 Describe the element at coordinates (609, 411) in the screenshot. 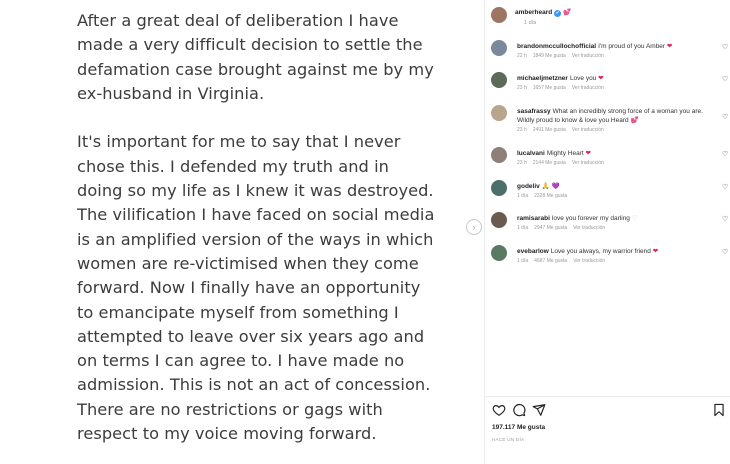

I see `action-bar` at that location.